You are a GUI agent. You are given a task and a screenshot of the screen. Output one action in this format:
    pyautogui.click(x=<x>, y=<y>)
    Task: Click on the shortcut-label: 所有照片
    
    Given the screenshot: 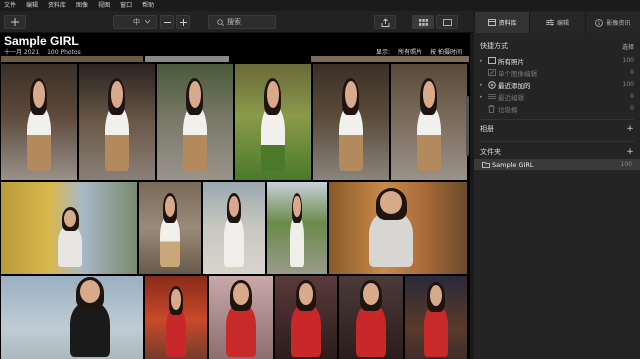 What is the action you would take?
    pyautogui.click(x=511, y=61)
    